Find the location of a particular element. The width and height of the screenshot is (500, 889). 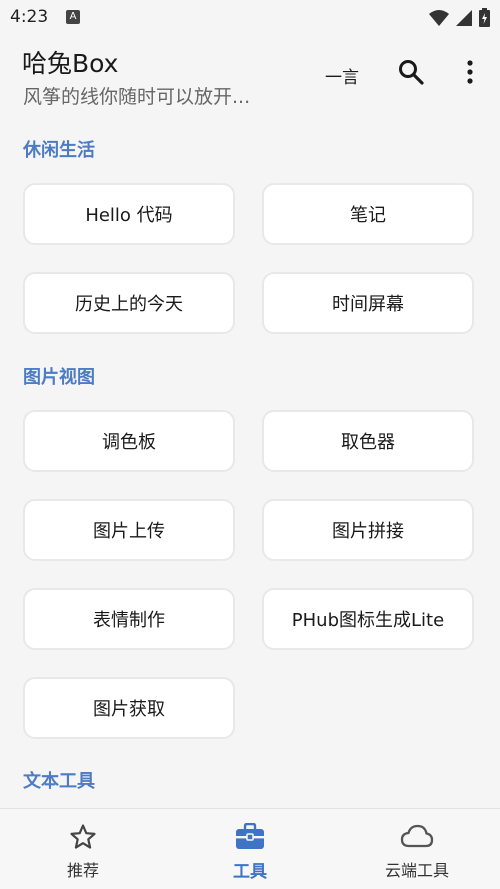

tool-card-phub-icon: PHub图标生成Lite is located at coordinates (368, 619).